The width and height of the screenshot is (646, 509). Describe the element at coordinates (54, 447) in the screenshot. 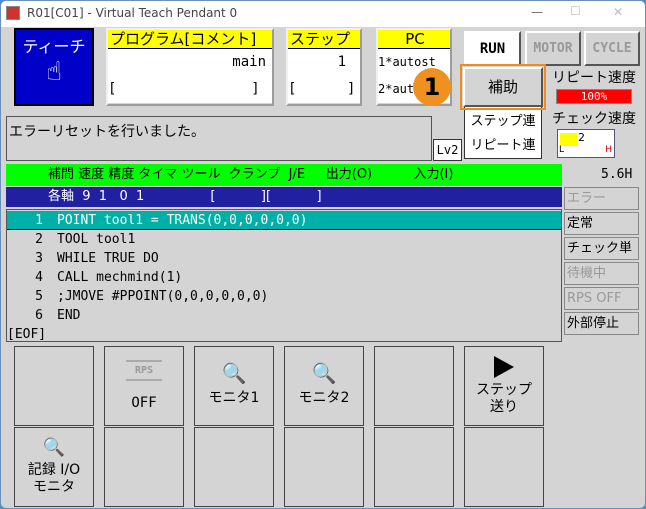

I see `document-magnifier-icon: 🔍` at that location.